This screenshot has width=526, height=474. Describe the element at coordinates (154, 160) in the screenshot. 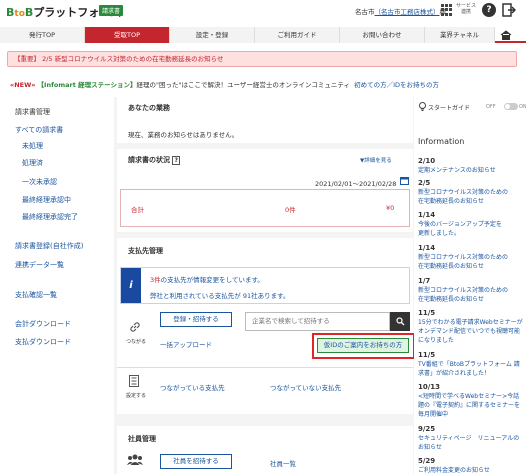

I see `invoice-status-title: 請求書の状況 ?` at that location.